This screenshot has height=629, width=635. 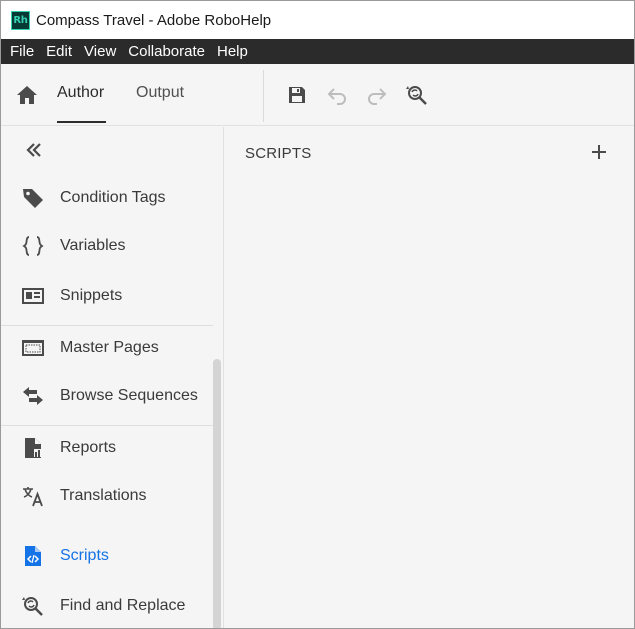 I want to click on sidebar-item-label: Scripts, so click(x=84, y=555).